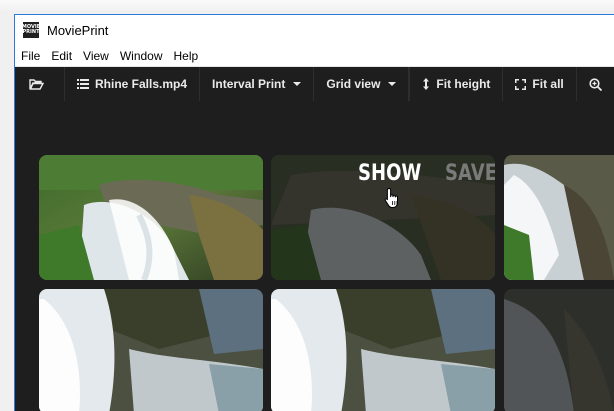 The image size is (614, 411). I want to click on thumbnail-2-hovered: SHOW SAVE, so click(383, 217).